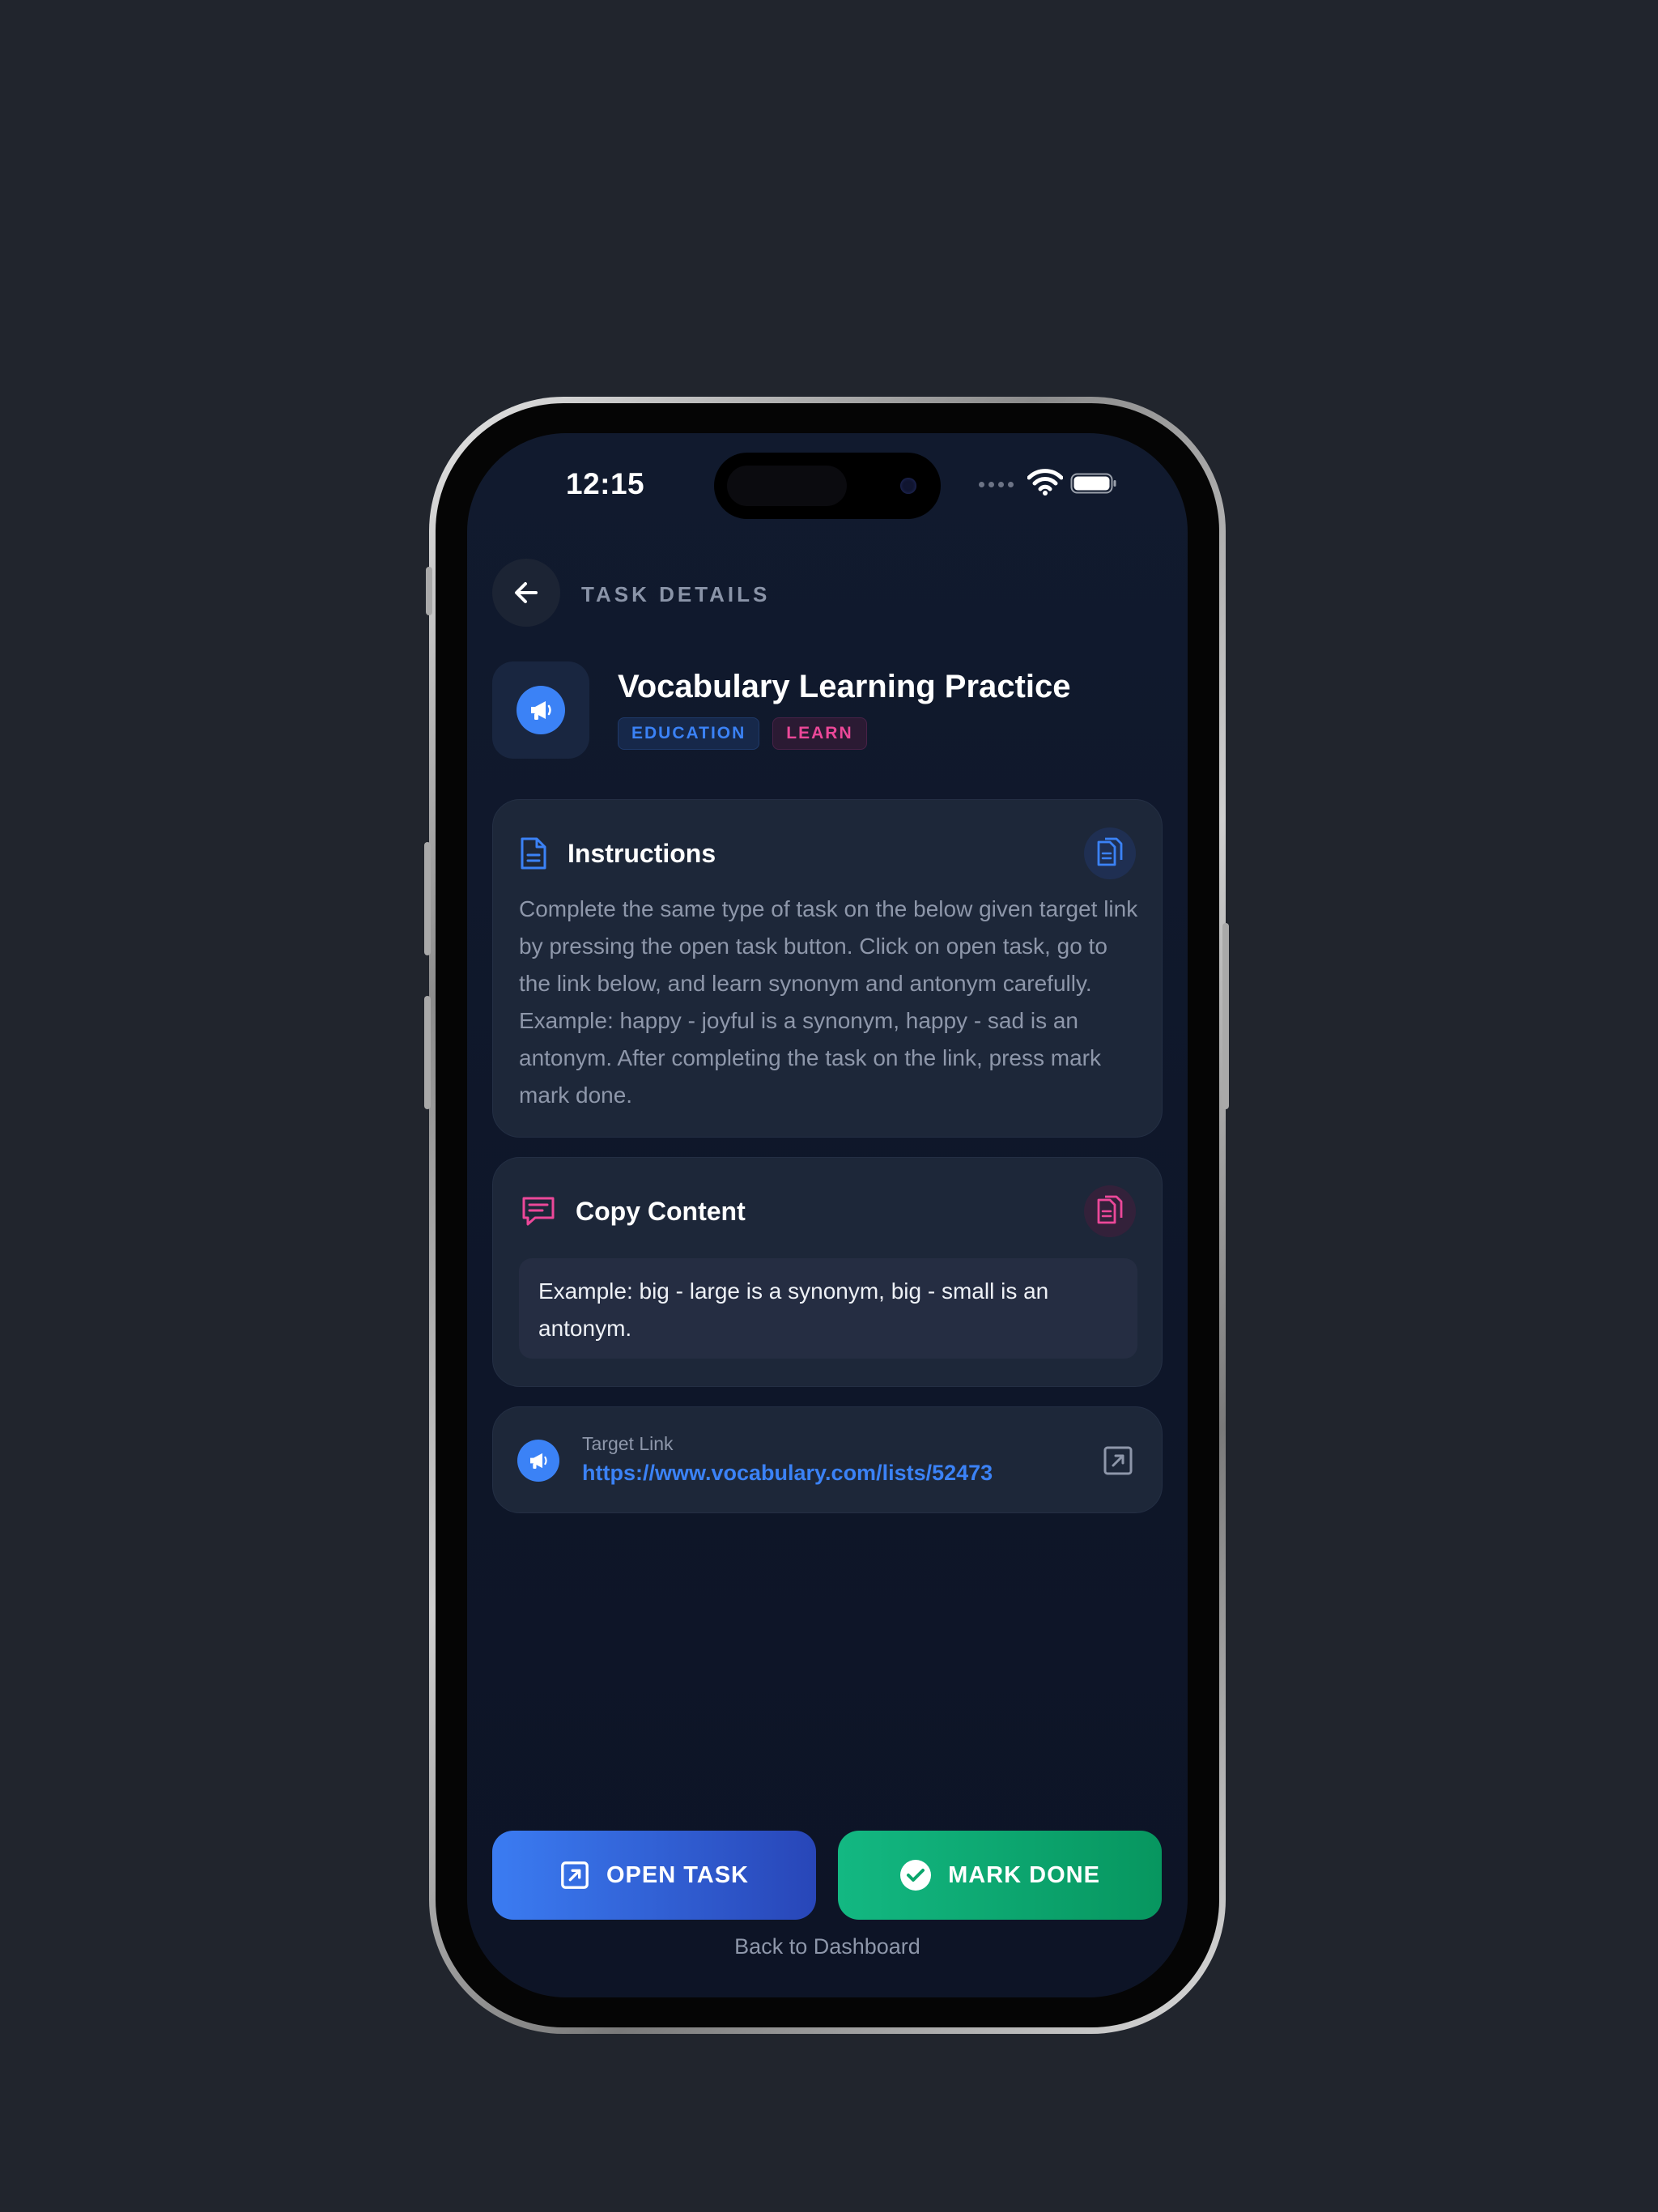  I want to click on task-title: Vocabulary Learning Practice, so click(844, 686).